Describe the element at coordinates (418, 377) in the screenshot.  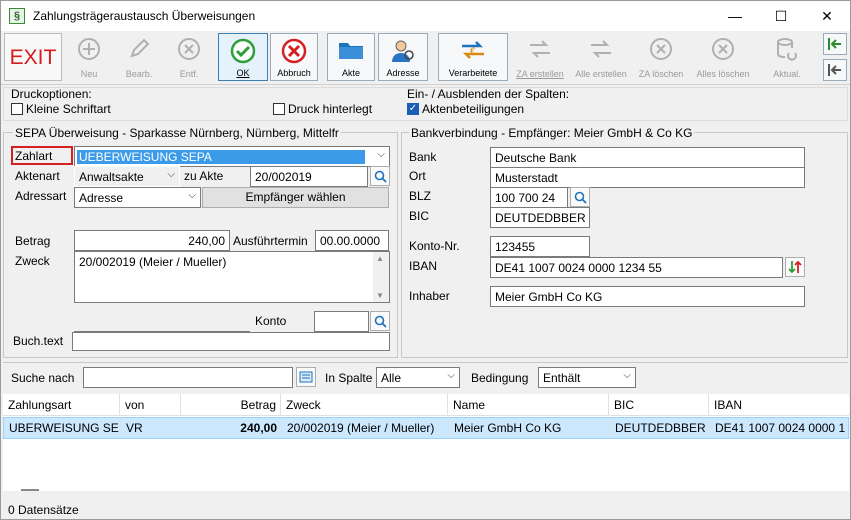
I see `in-spalte-select: Alle ⌵` at that location.